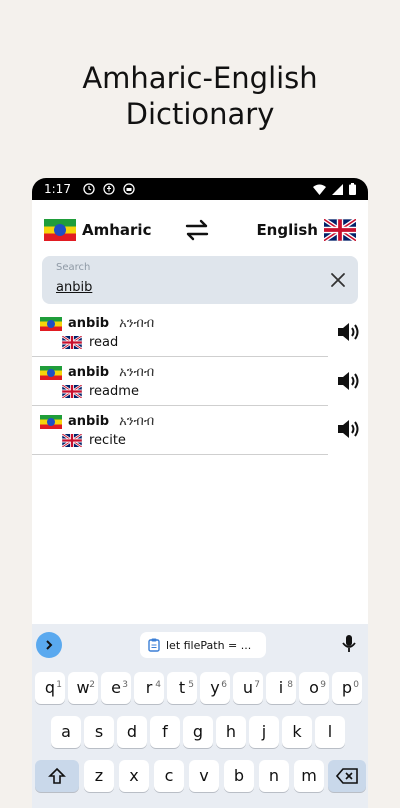 The image size is (400, 808). What do you see at coordinates (264, 732) in the screenshot?
I see `key: j` at bounding box center [264, 732].